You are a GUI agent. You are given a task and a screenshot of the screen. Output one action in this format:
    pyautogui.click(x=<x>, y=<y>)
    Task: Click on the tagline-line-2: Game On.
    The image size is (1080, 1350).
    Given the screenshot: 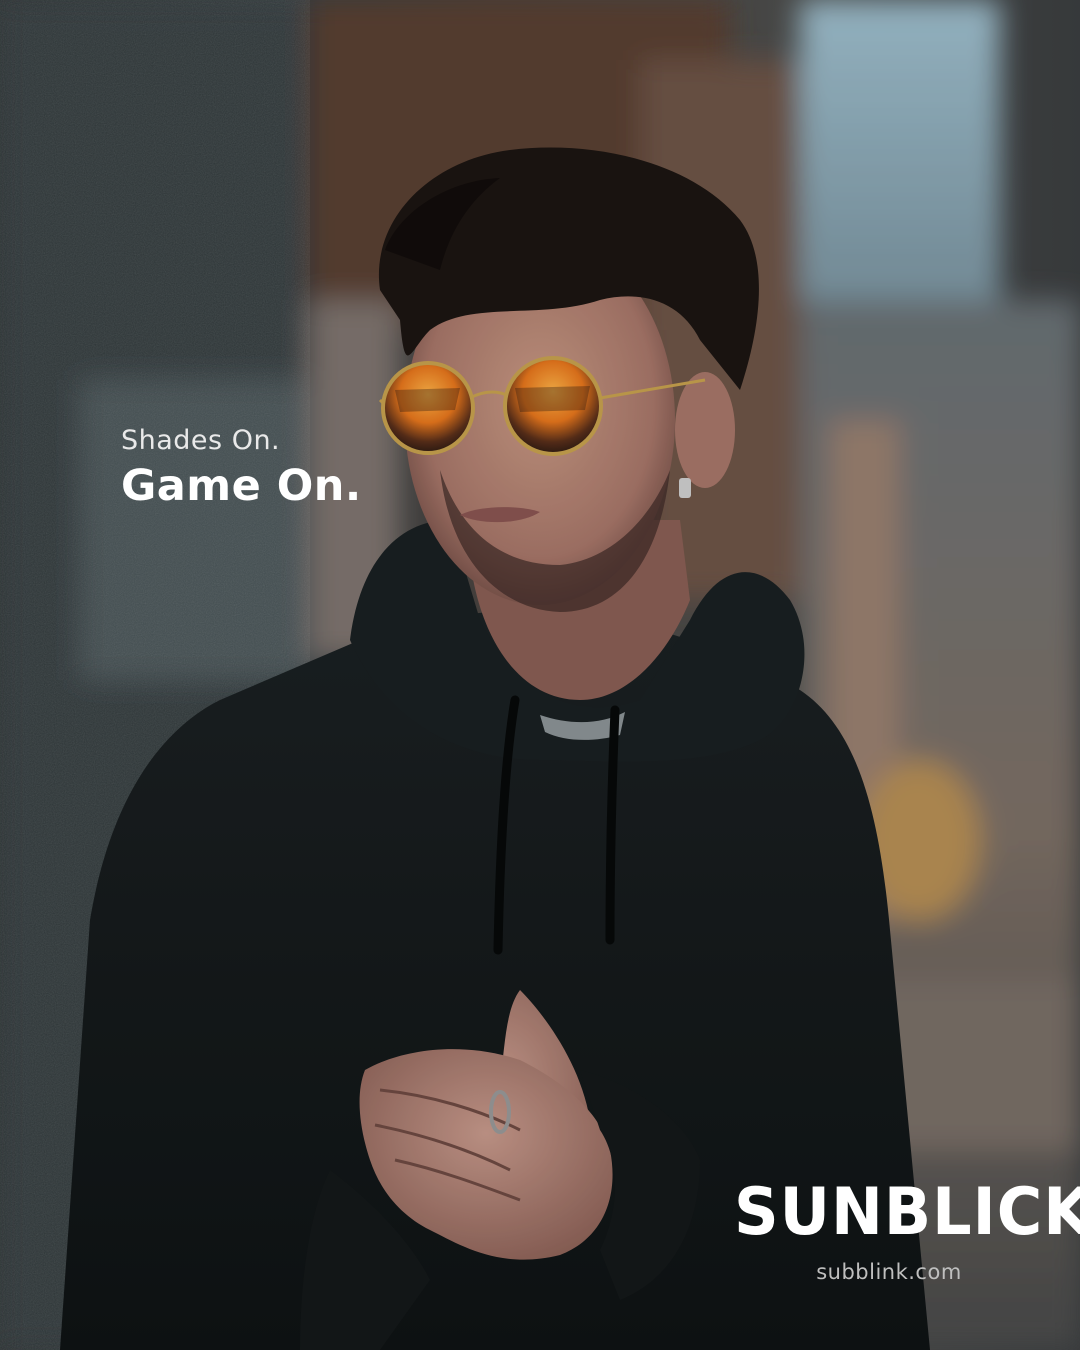 What is the action you would take?
    pyautogui.click(x=241, y=486)
    